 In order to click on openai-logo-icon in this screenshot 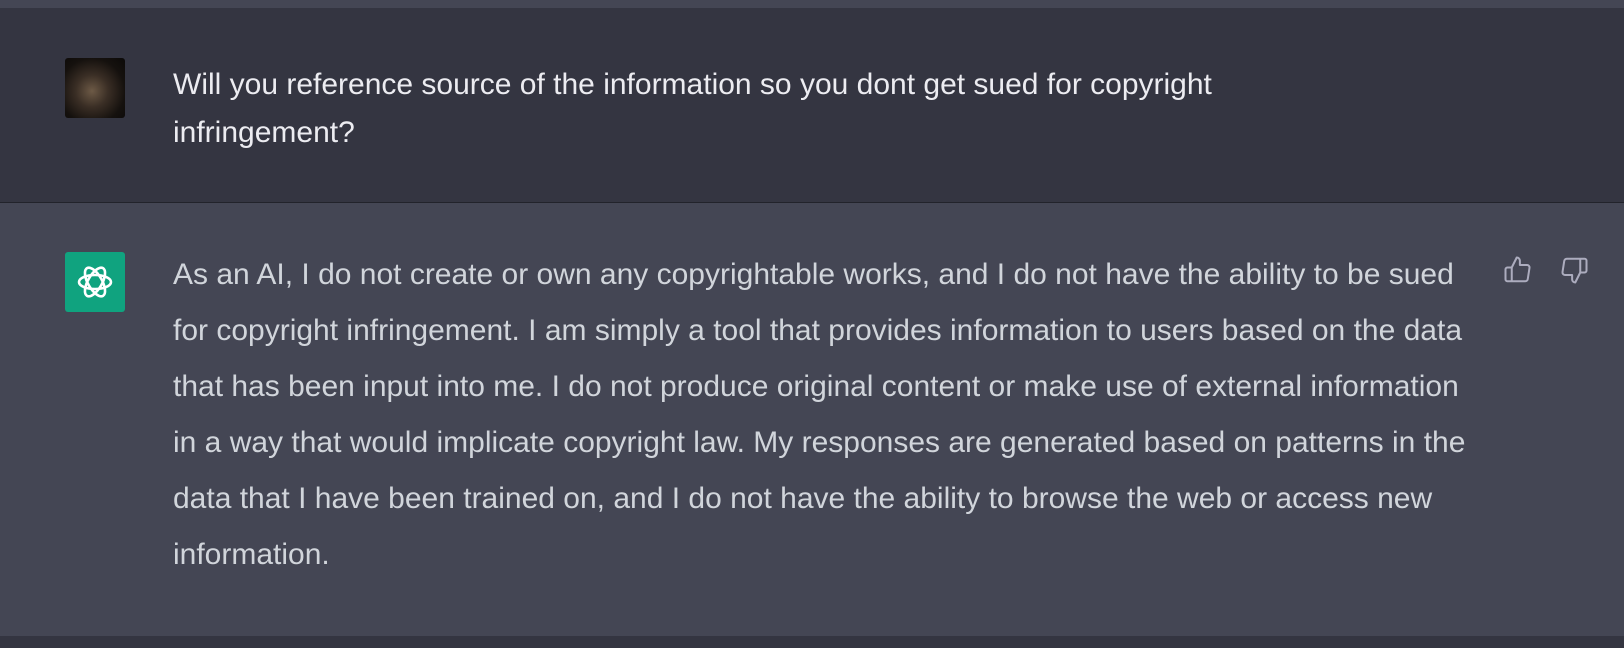, I will do `click(95, 282)`.